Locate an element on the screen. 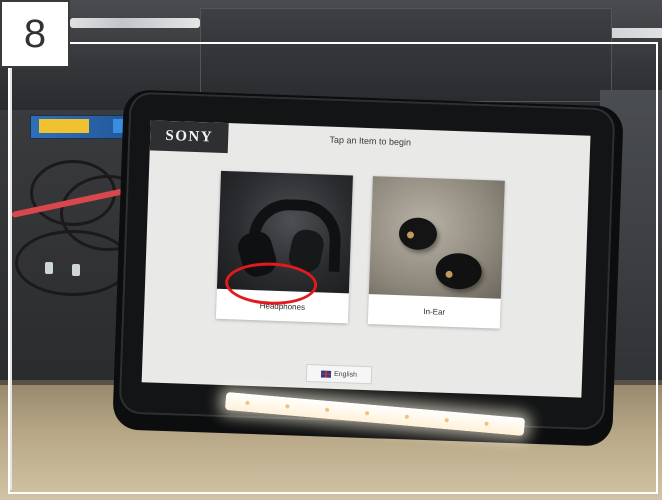 The image size is (662, 500). step-number-badge: 8 is located at coordinates (35, 34).